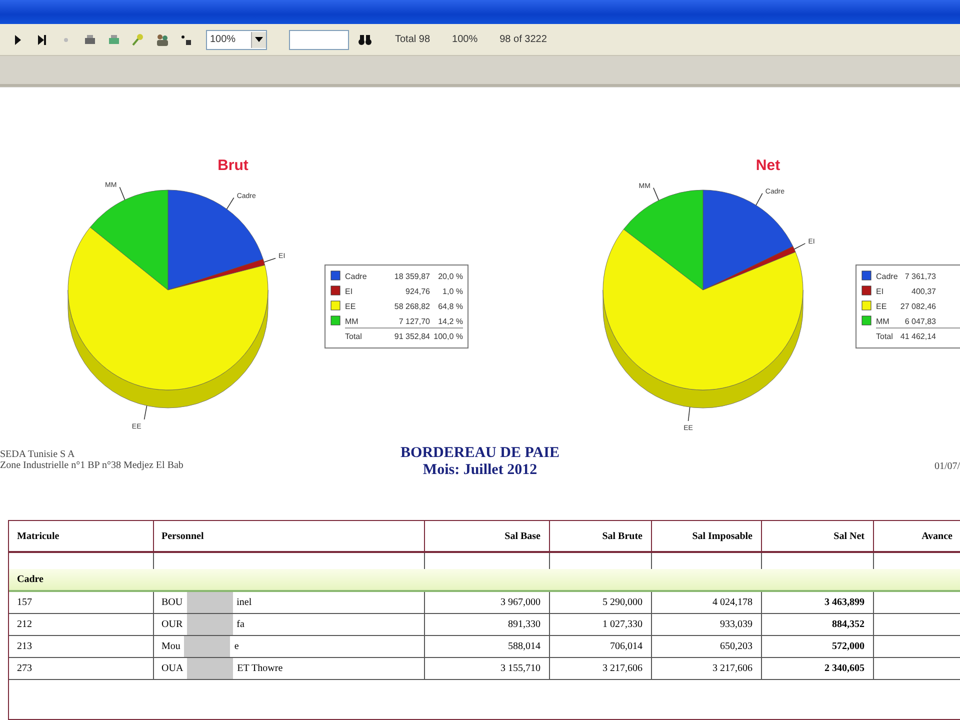 This screenshot has height=720, width=960. What do you see at coordinates (452, 291) in the screenshot?
I see `legend-percent: 1,0 %` at bounding box center [452, 291].